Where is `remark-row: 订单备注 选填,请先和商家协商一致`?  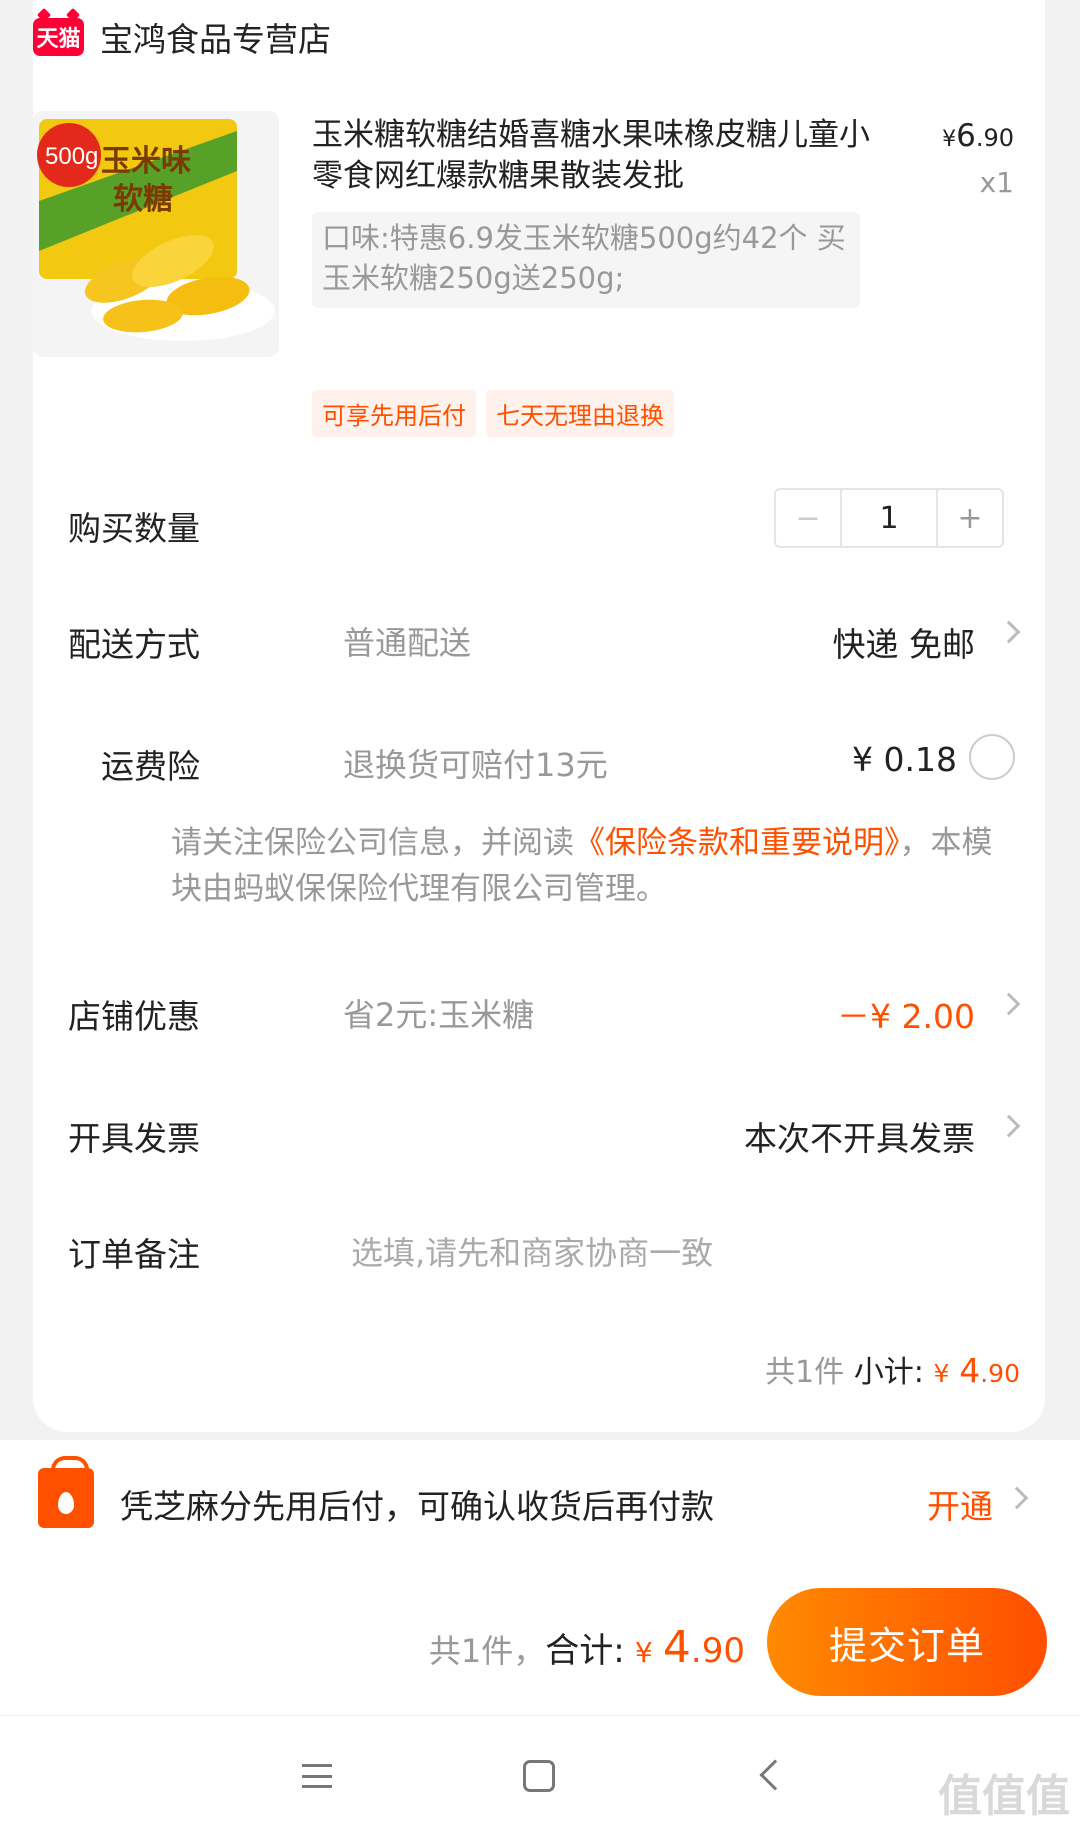
remark-row: 订单备注 选填,请先和商家协商一致 is located at coordinates (539, 1248).